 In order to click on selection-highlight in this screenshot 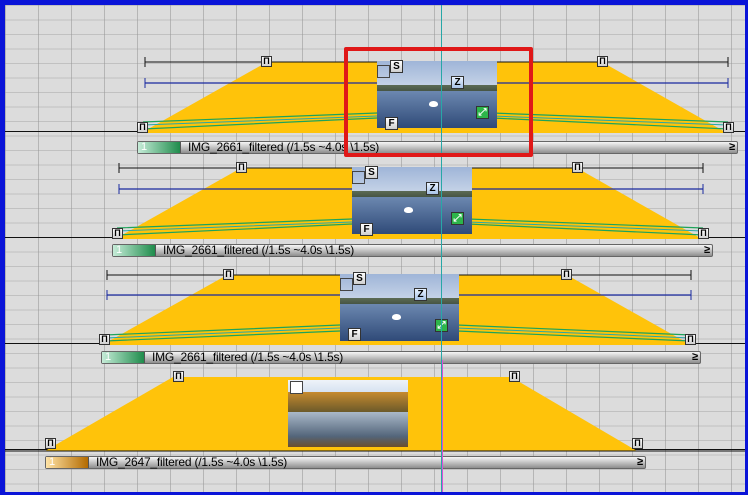, I will do `click(438, 102)`.